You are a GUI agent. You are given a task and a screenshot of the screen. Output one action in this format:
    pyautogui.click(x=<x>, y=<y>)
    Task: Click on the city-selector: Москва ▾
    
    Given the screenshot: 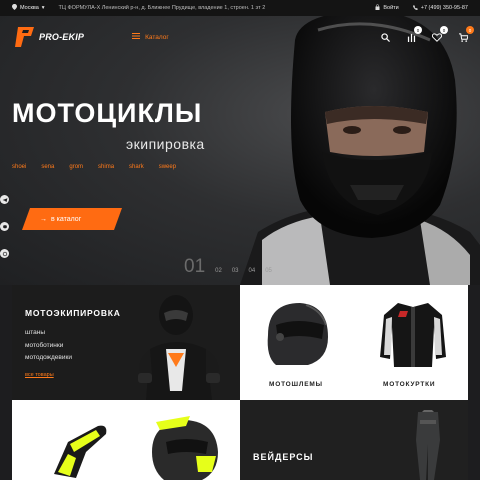 What is the action you would take?
    pyautogui.click(x=28, y=8)
    